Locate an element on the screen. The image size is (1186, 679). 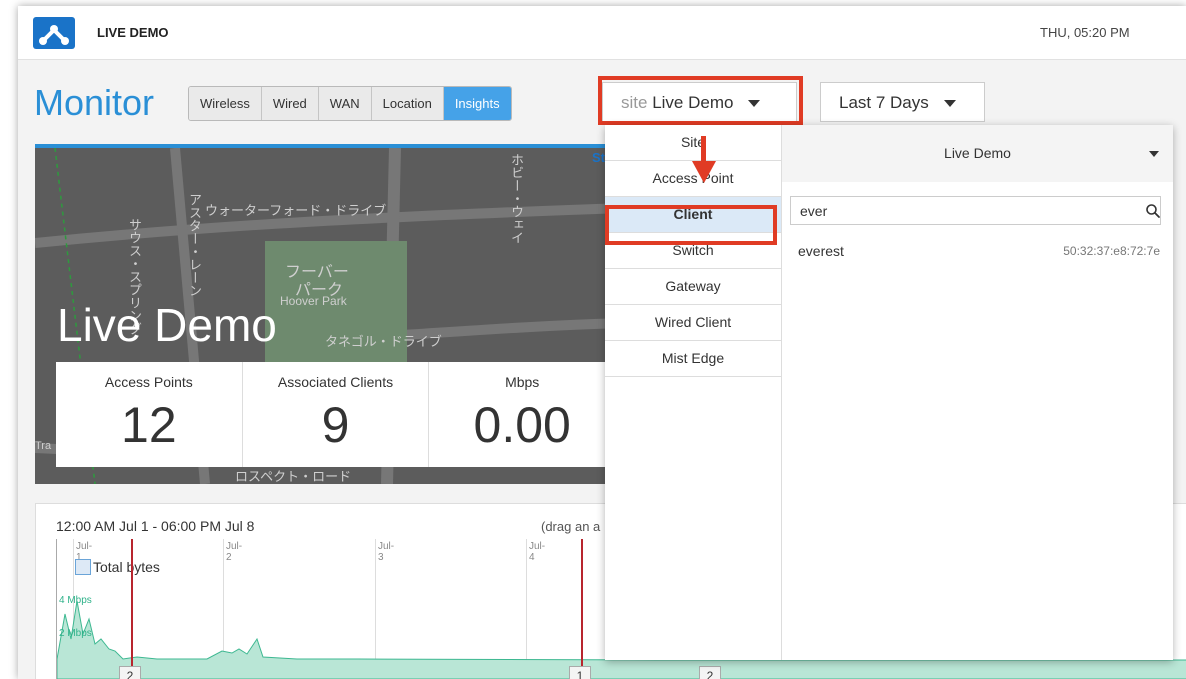
timeline-hint: (drag an a is located at coordinates (571, 526).